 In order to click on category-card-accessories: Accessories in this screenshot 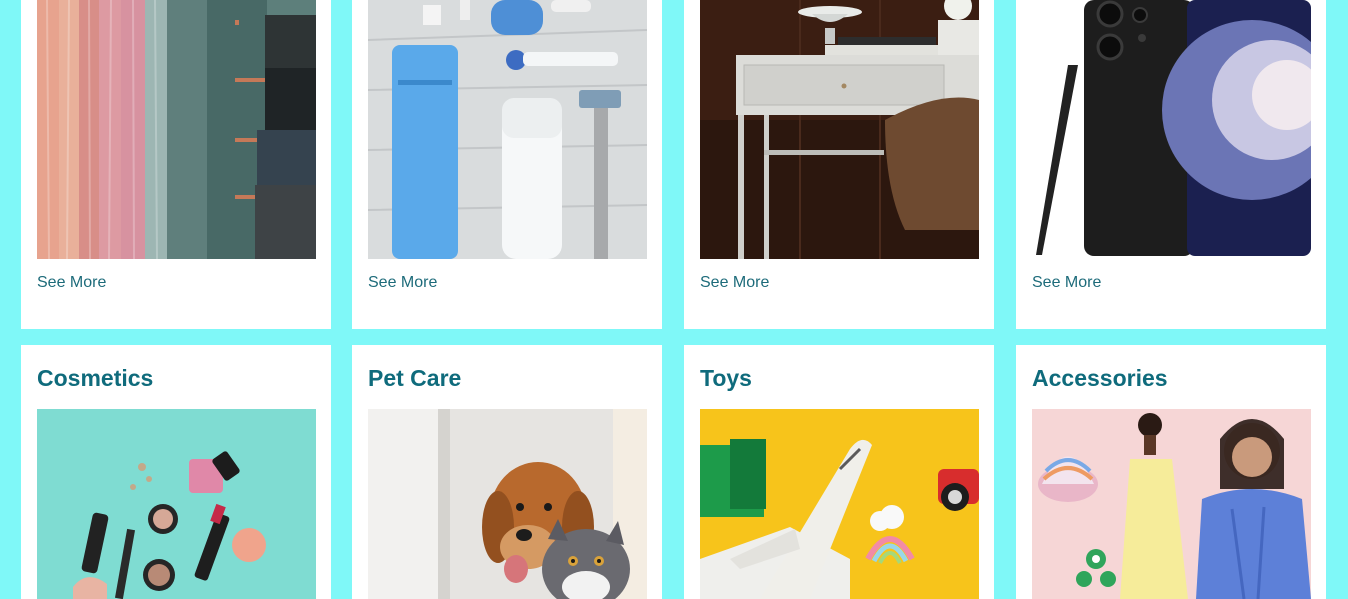, I will do `click(1171, 472)`.